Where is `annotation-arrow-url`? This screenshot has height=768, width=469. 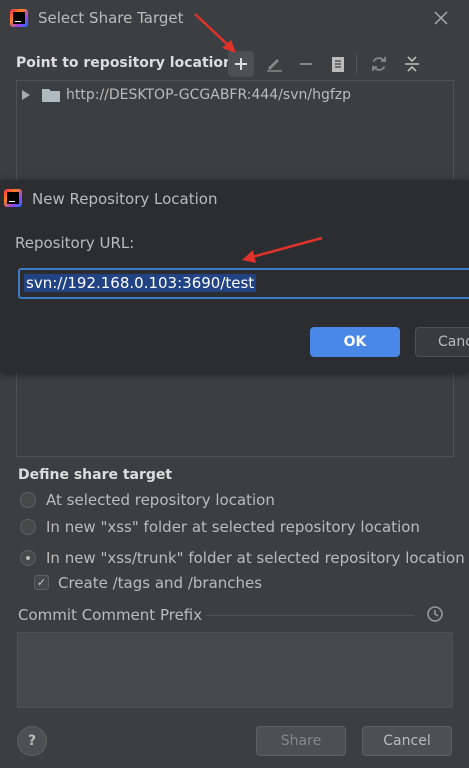 annotation-arrow-url is located at coordinates (282, 249).